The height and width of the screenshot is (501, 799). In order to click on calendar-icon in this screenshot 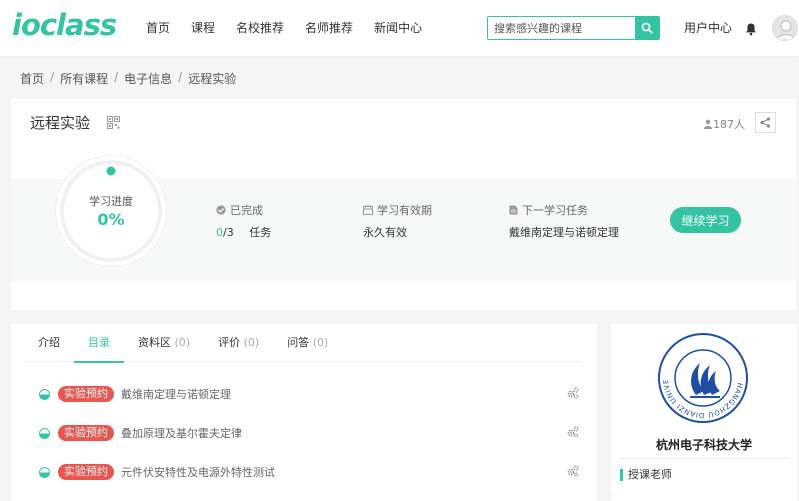, I will do `click(368, 210)`.